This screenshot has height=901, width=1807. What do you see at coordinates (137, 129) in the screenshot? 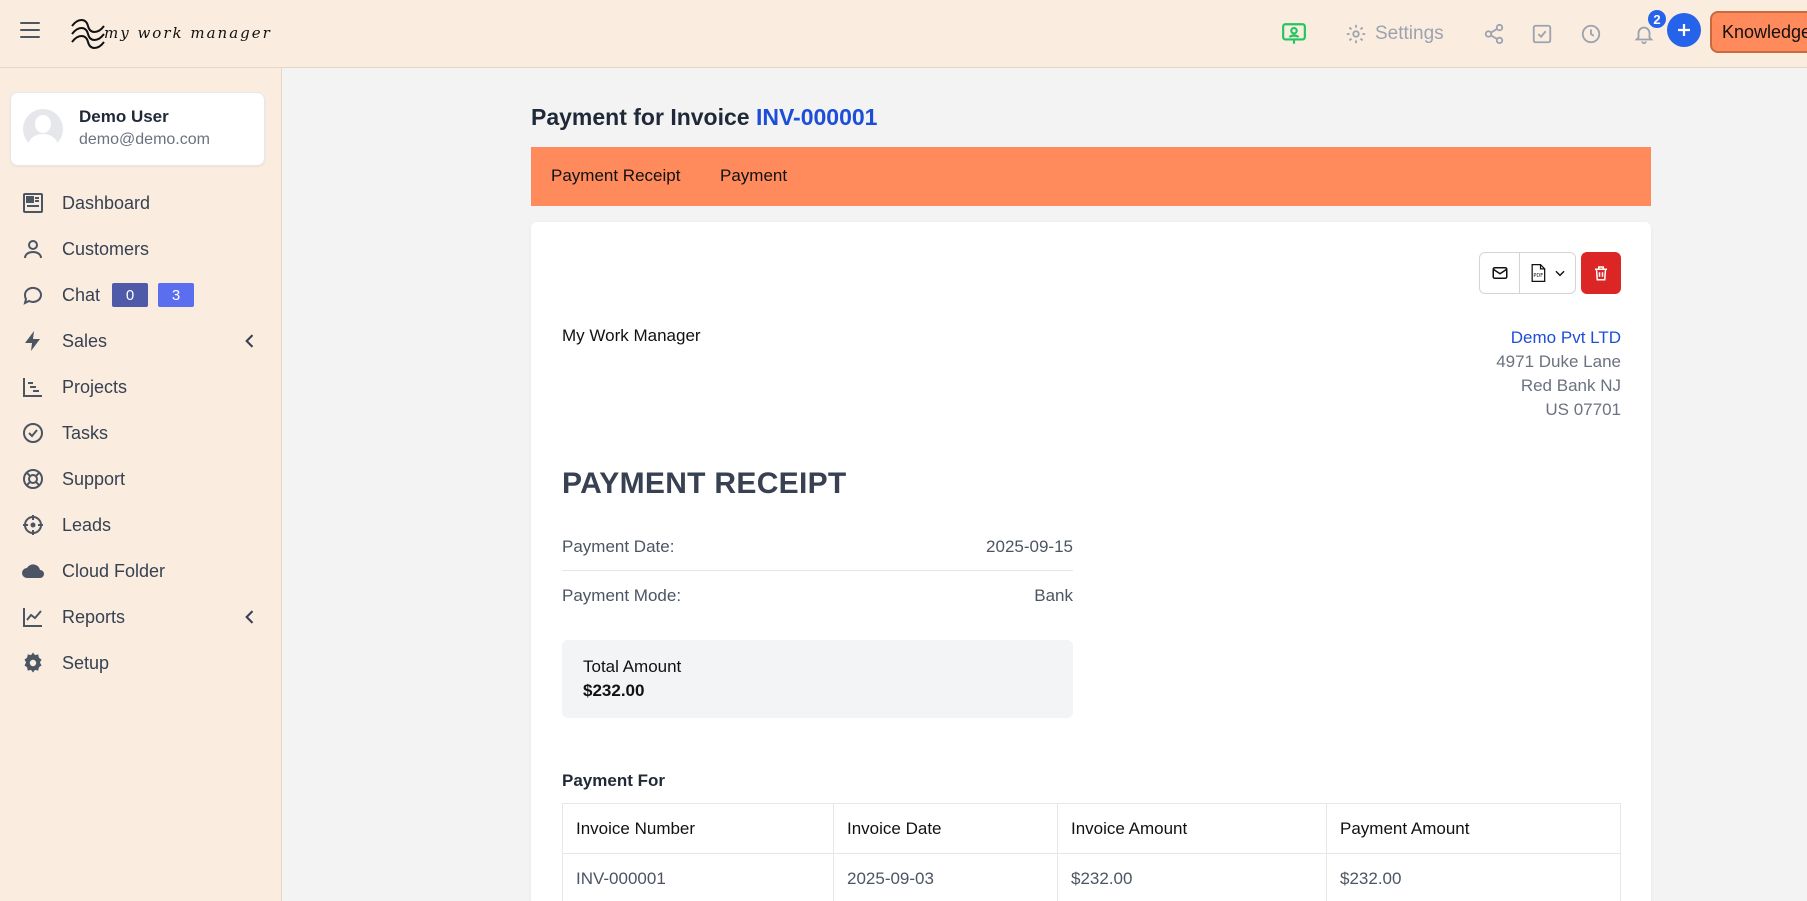
I see `user-card: Demo User demo@demo.com` at bounding box center [137, 129].